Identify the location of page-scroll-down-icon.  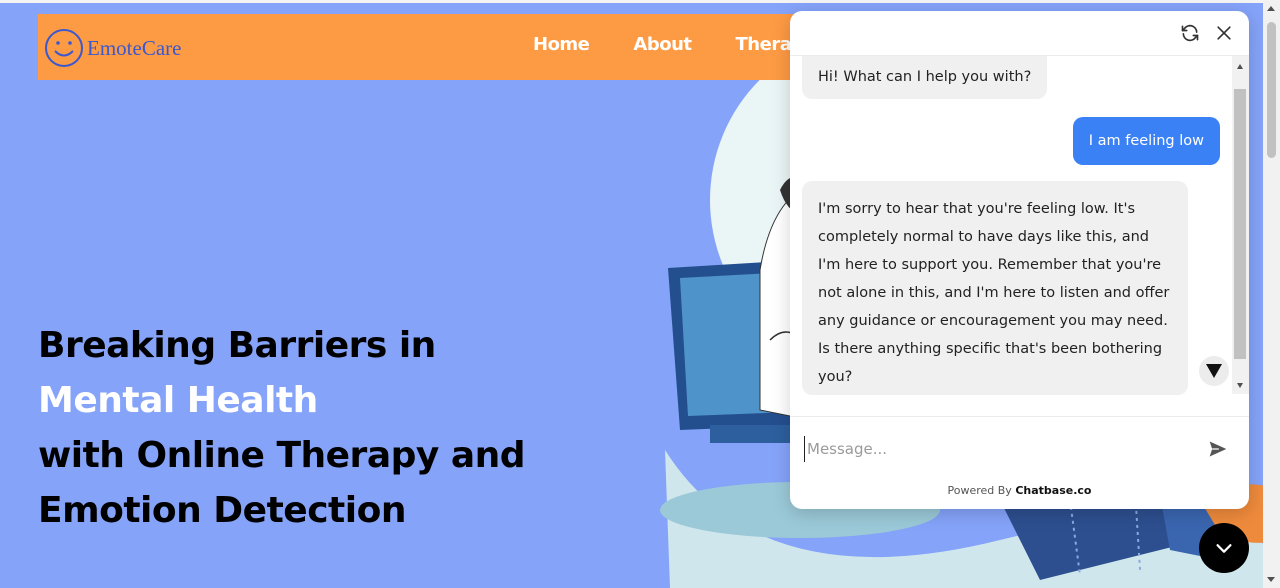
(1271, 579).